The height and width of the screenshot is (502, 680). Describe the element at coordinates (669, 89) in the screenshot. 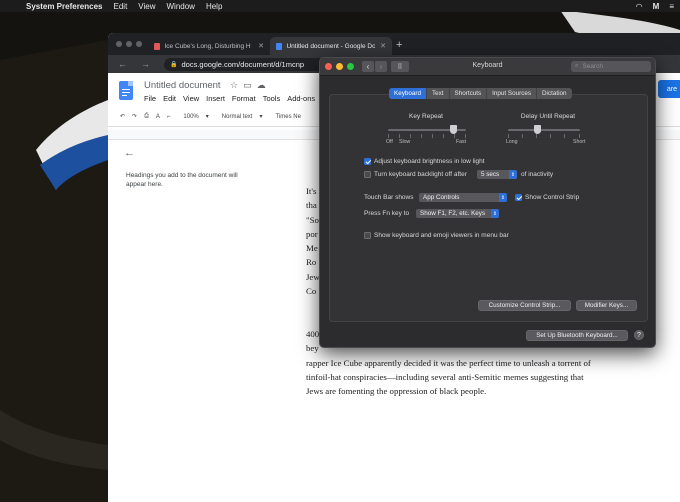

I see `share-button: are` at that location.